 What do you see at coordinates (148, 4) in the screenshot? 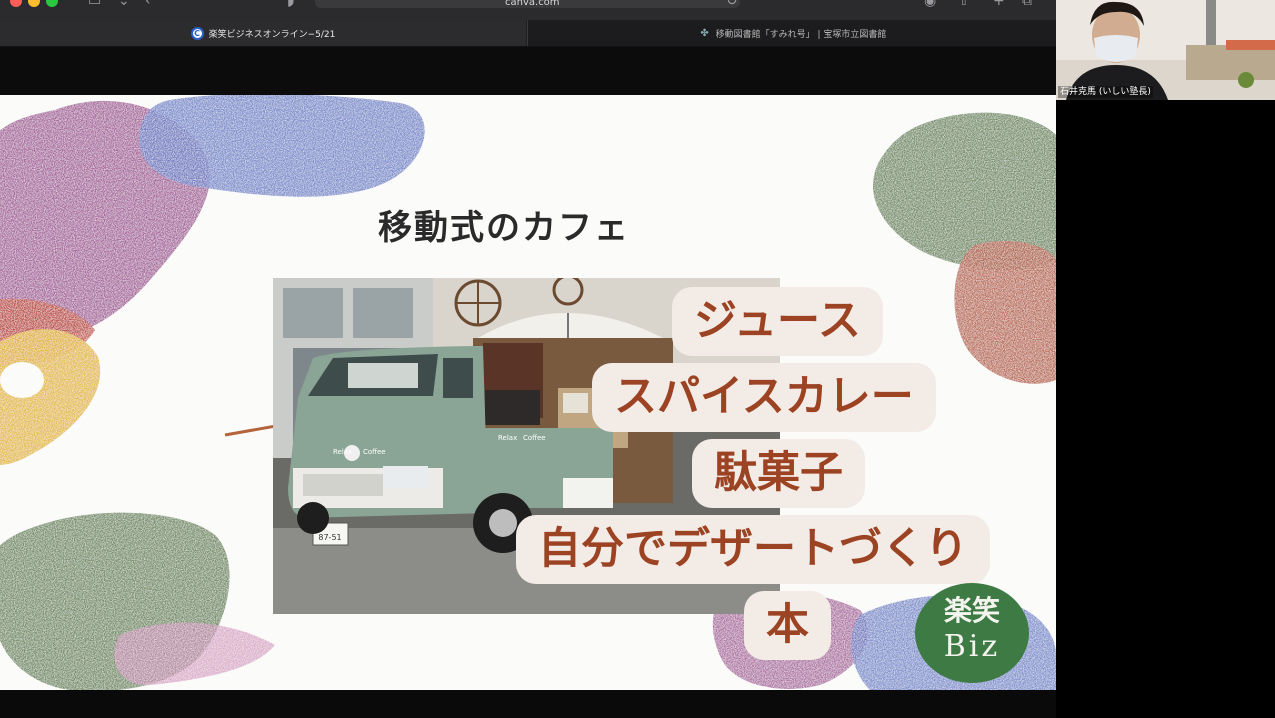
I see `back-icon: ‹` at bounding box center [148, 4].